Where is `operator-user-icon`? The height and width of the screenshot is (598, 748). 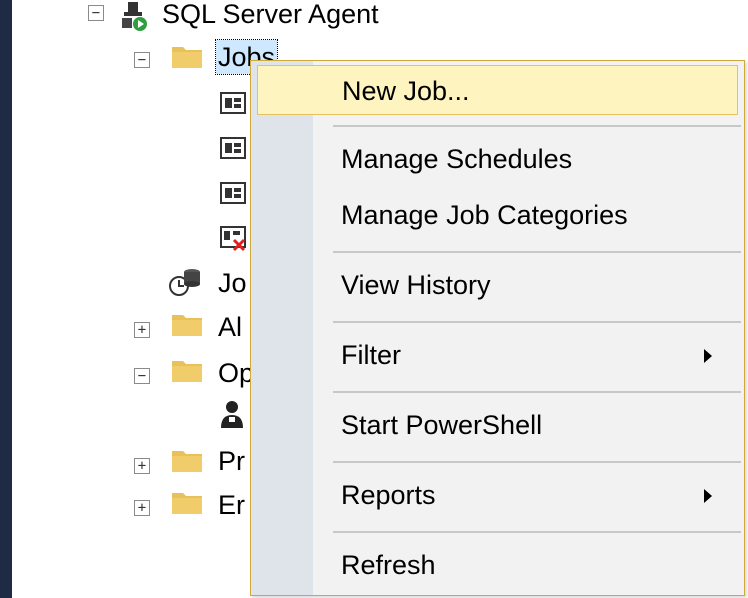 operator-user-icon is located at coordinates (234, 417).